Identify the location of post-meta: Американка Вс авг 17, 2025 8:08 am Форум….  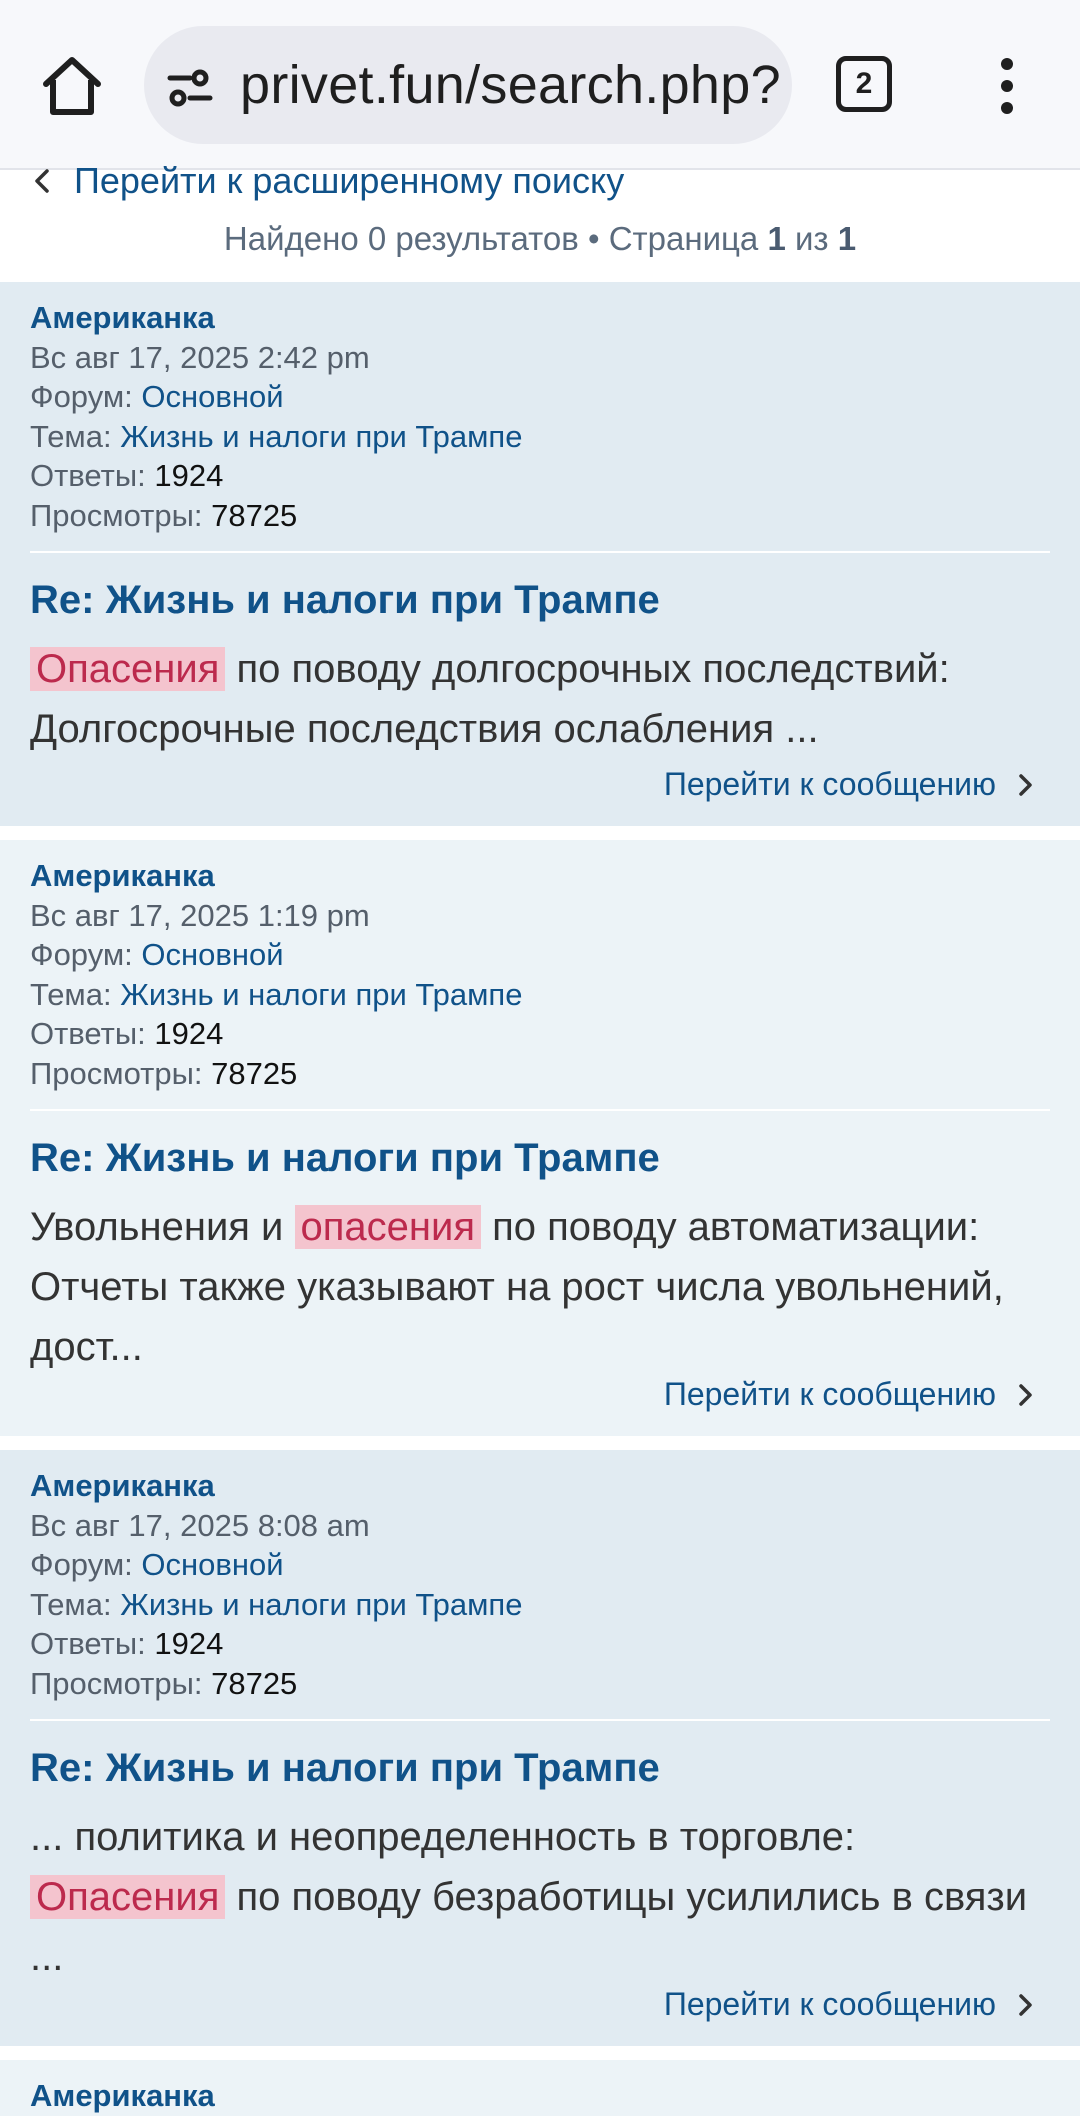
(540, 1576).